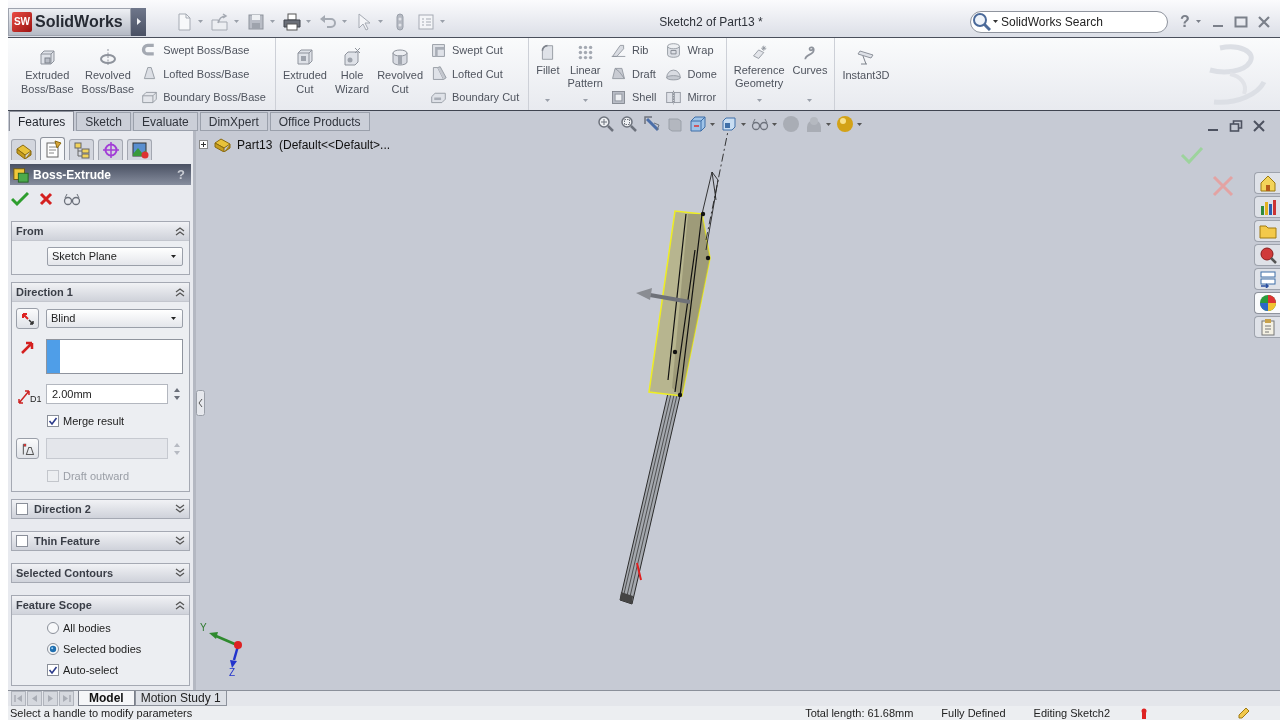  I want to click on command-button: Boundary Cut, so click(476, 97).